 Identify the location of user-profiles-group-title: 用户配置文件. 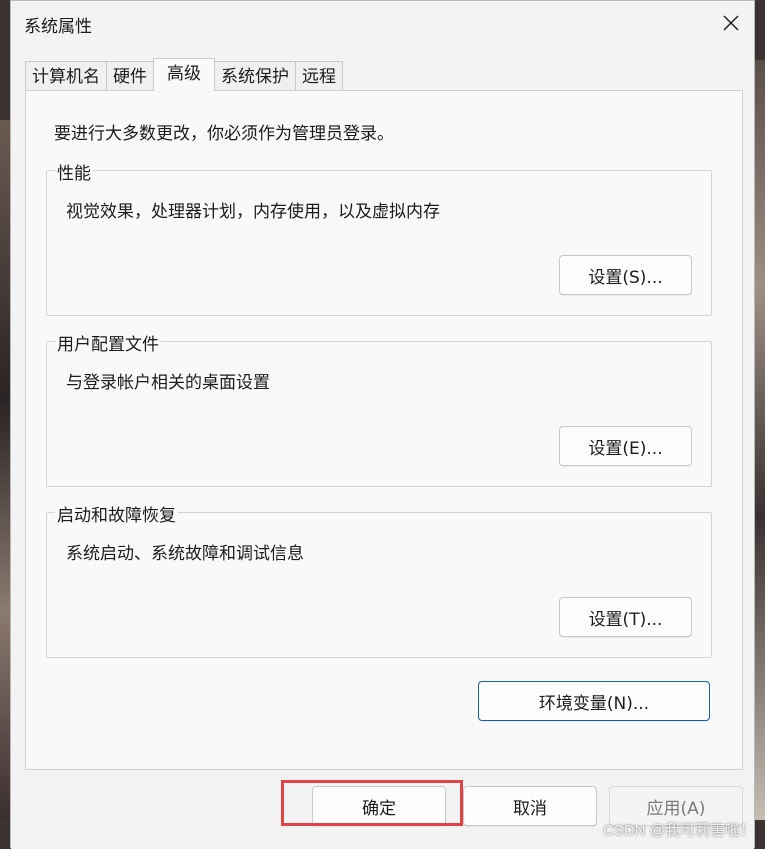
(108, 342).